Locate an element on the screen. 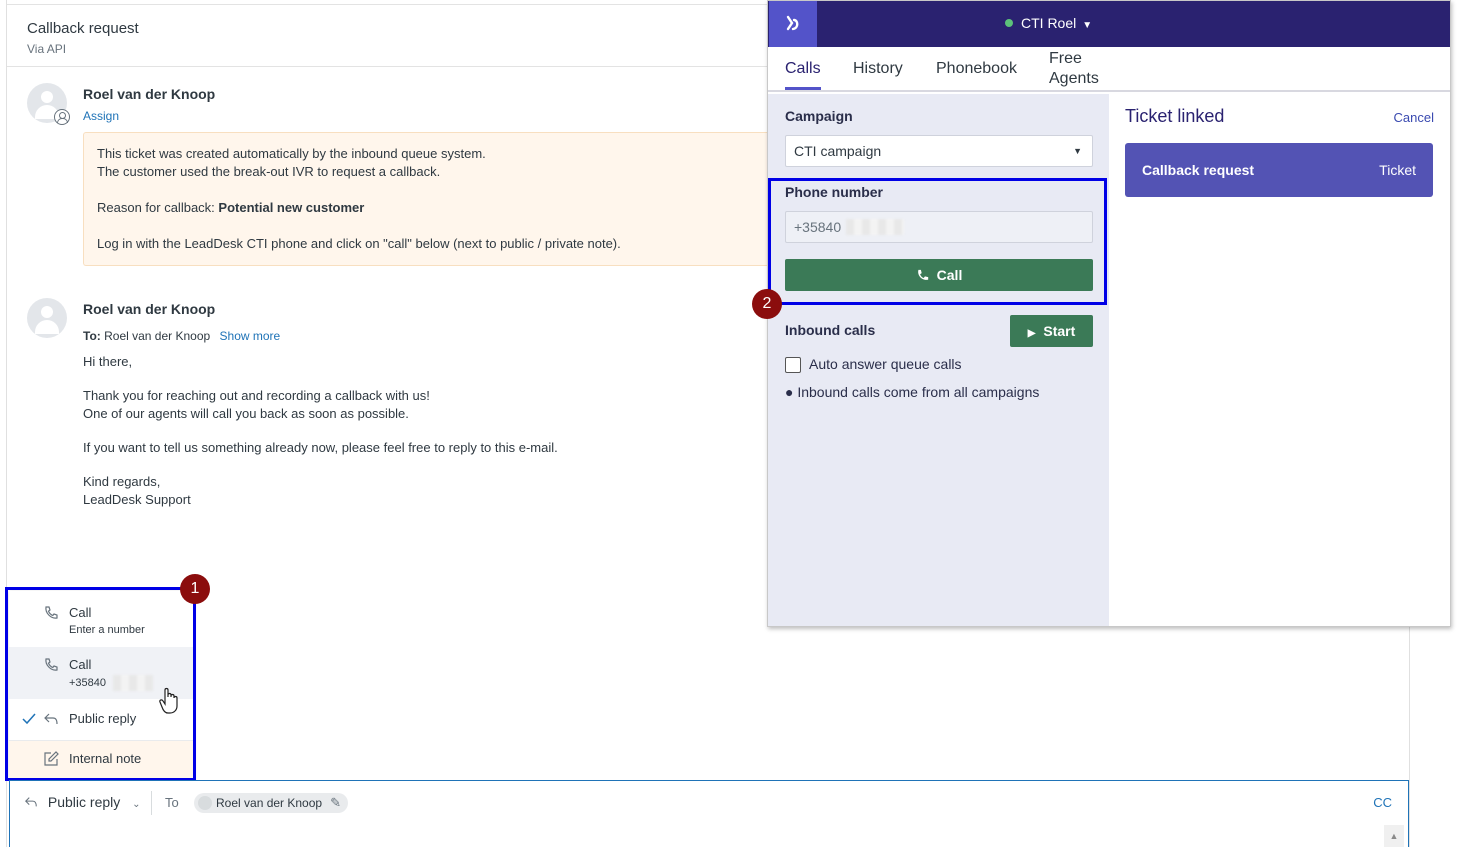 Image resolution: width=1457 pixels, height=847 pixels. recipient-chip: Roel van der Knoop ✎ is located at coordinates (271, 803).